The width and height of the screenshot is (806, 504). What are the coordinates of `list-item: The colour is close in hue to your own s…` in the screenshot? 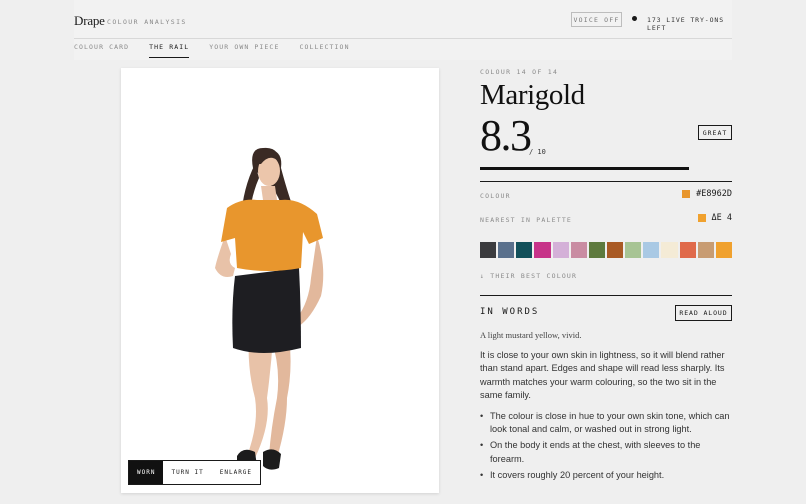 It's located at (606, 423).